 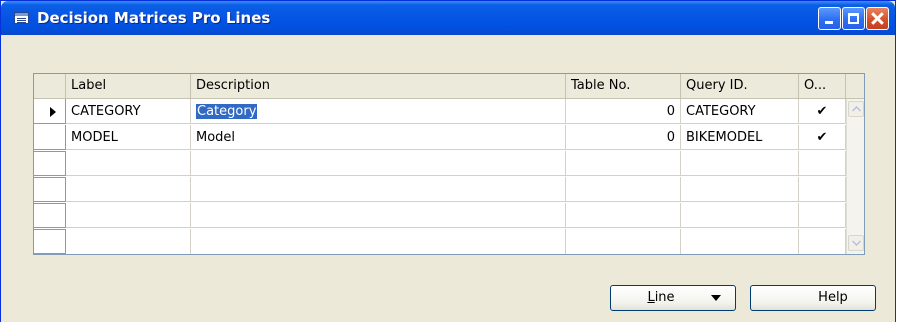 I want to click on line-button-label: Line, so click(x=661, y=297).